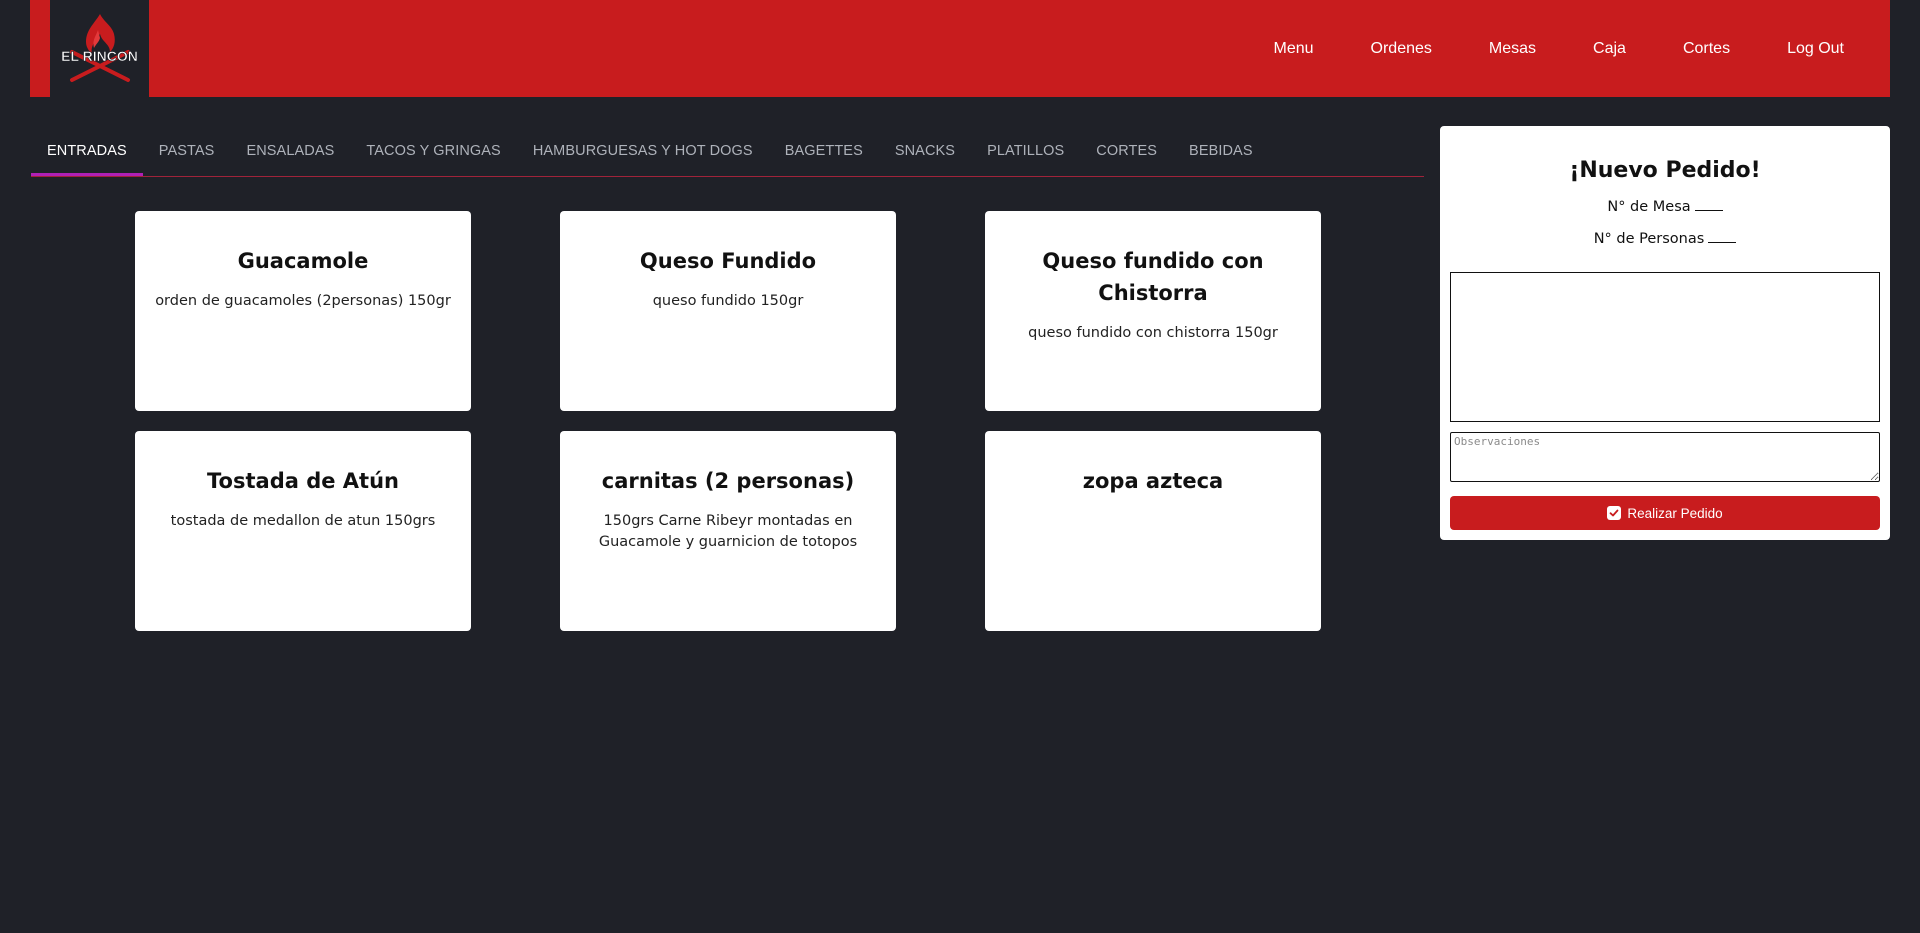 Image resolution: width=1920 pixels, height=933 pixels. What do you see at coordinates (728, 261) in the screenshot?
I see `menu-item-name: Queso Fundido` at bounding box center [728, 261].